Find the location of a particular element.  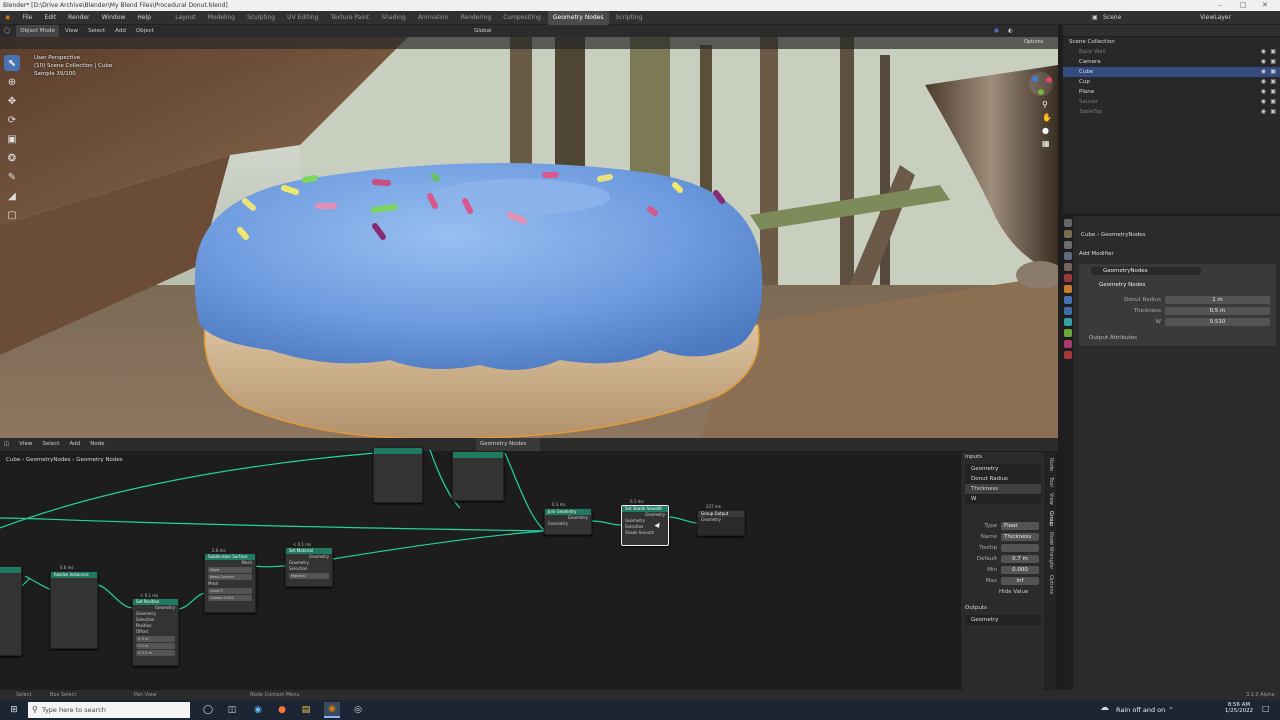

output-tab-icon is located at coordinates (1068, 245).